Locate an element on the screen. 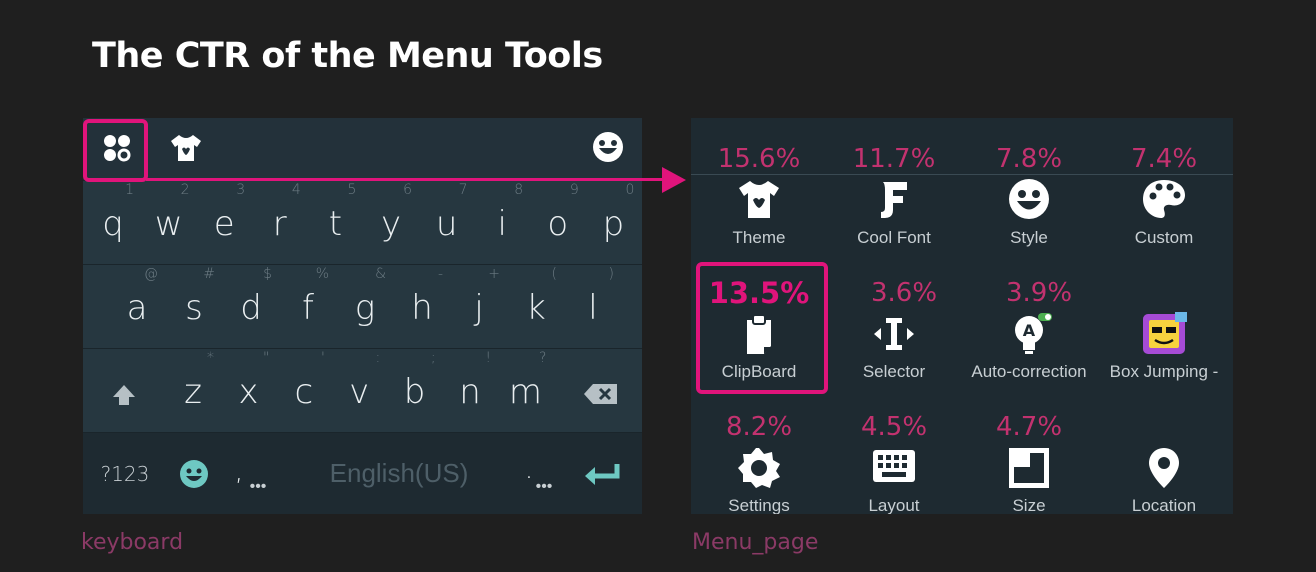  key-letter: f is located at coordinates (308, 308).